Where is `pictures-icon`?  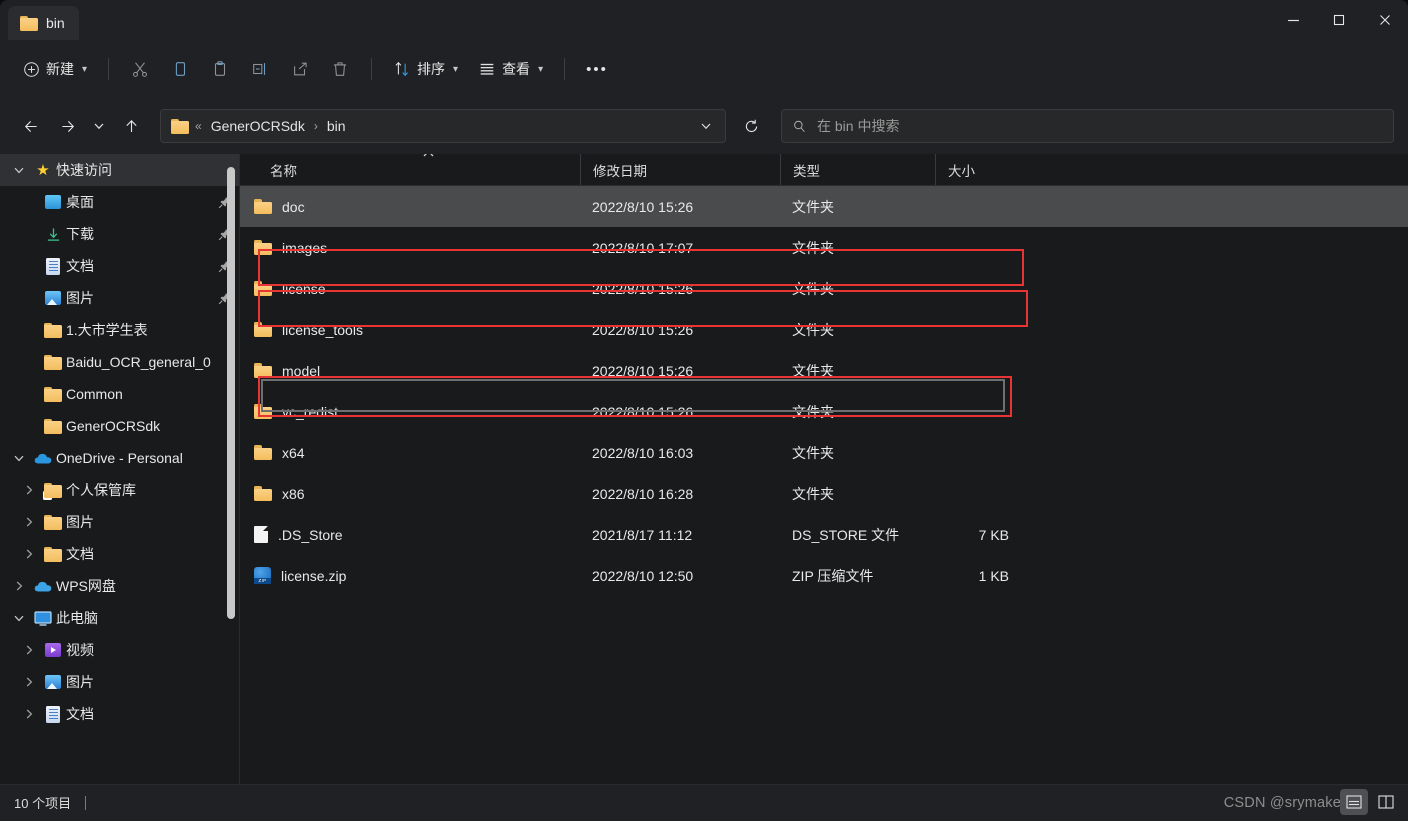
pictures-icon is located at coordinates (53, 298).